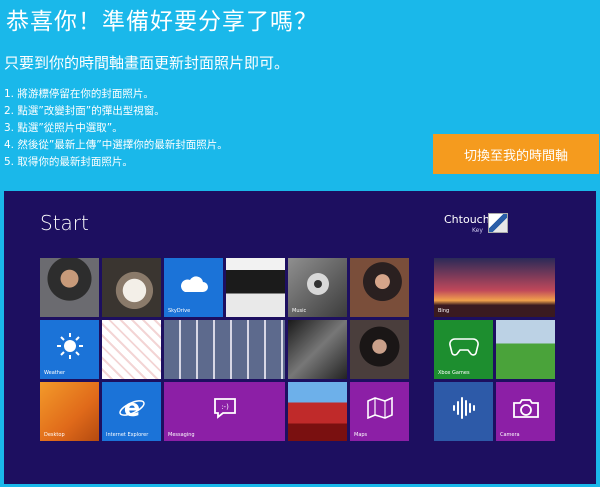  I want to click on photo-tile-person, so click(69, 287).